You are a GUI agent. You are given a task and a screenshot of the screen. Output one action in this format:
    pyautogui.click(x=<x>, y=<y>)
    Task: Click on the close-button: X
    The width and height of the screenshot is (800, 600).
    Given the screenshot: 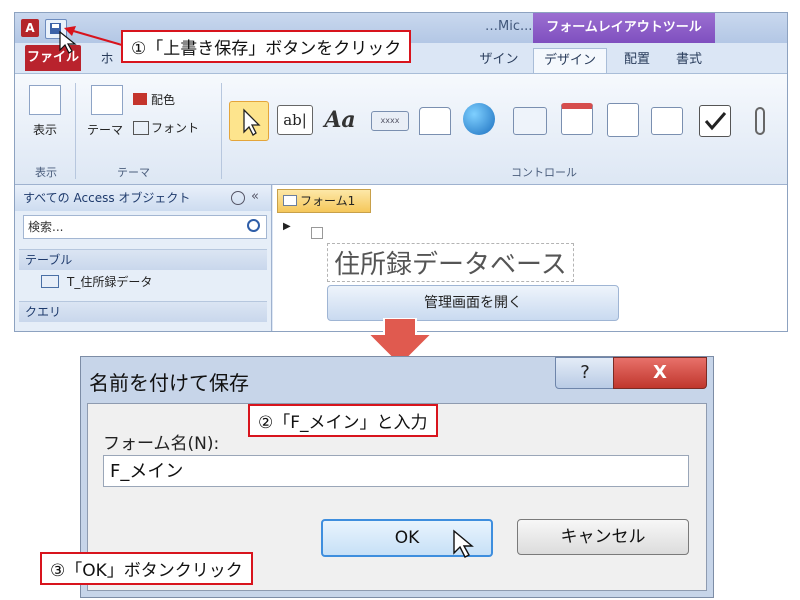 What is the action you would take?
    pyautogui.click(x=660, y=373)
    